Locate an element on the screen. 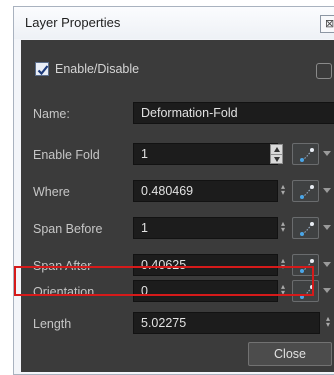  span-before-label: Span Before is located at coordinates (68, 229).